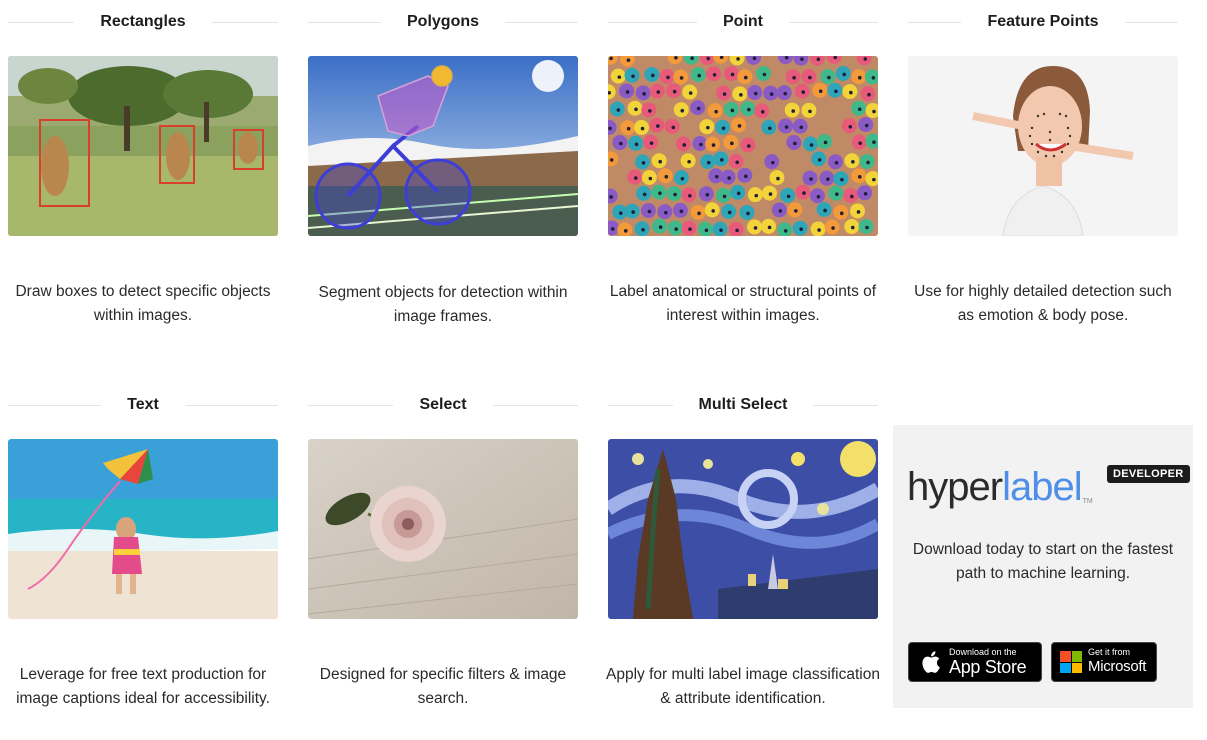  I want to click on polygons-image, so click(443, 146).